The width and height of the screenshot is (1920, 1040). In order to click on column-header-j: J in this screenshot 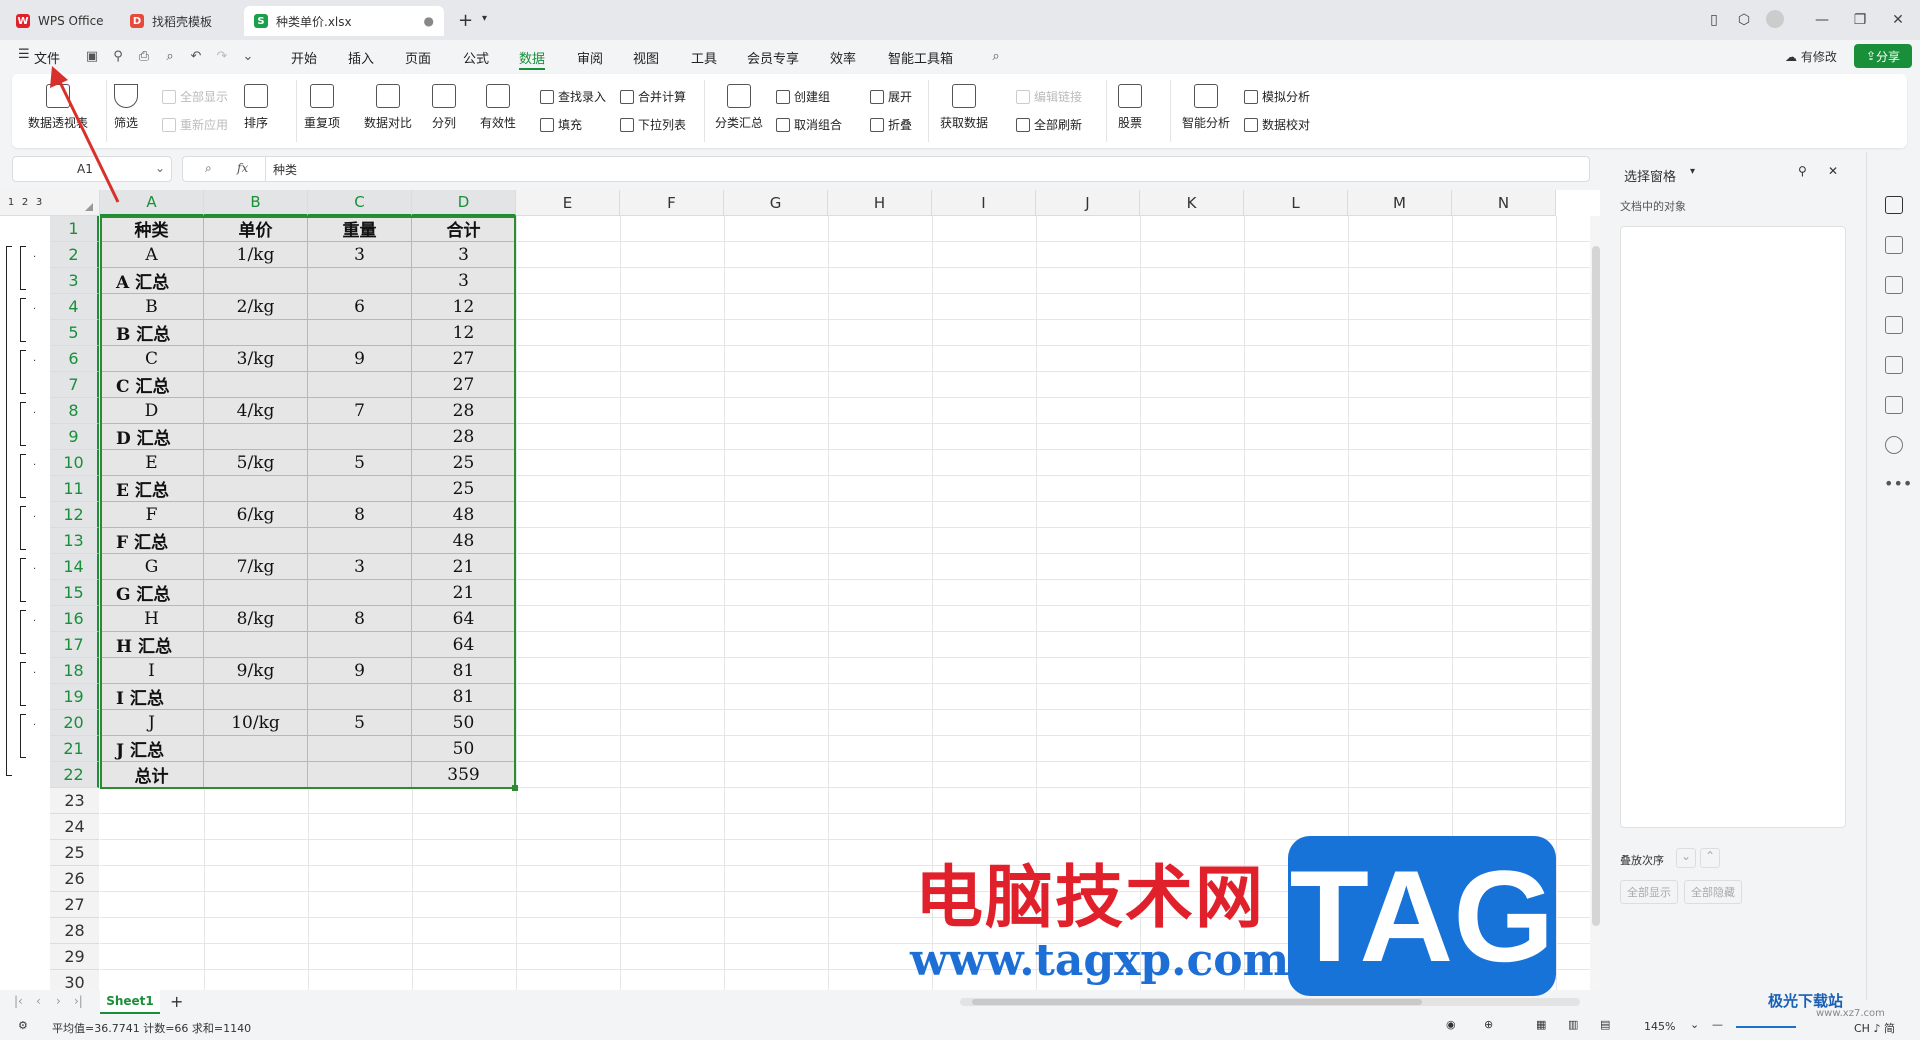, I will do `click(1088, 203)`.